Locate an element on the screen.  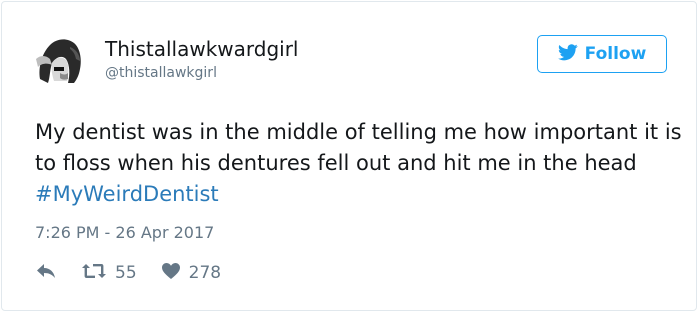
reply-button is located at coordinates (46, 273).